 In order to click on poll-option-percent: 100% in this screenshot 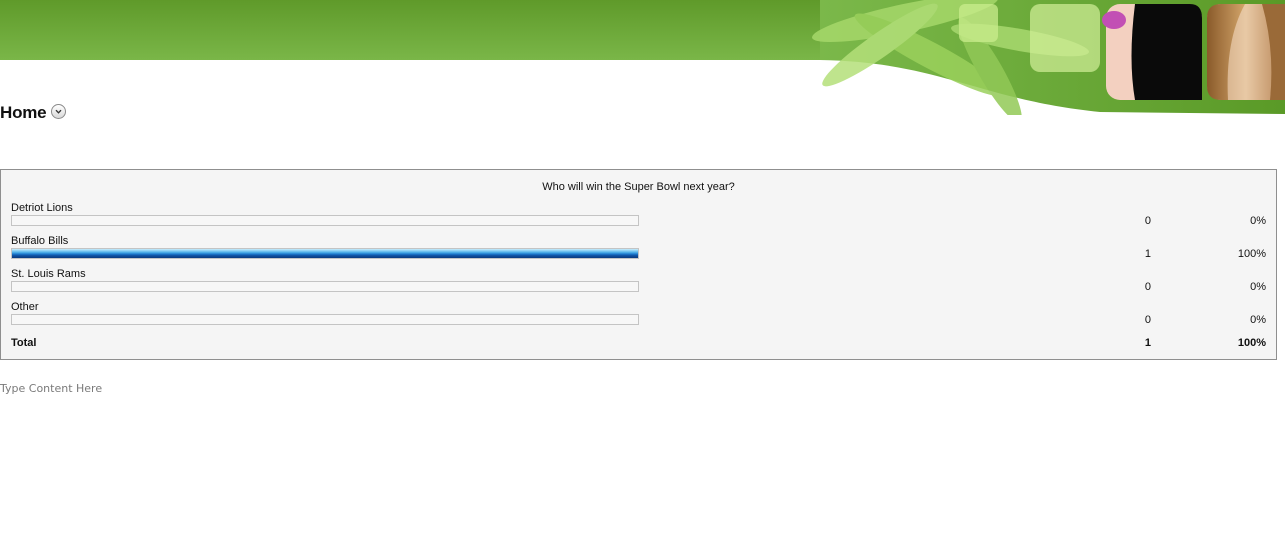, I will do `click(1251, 254)`.